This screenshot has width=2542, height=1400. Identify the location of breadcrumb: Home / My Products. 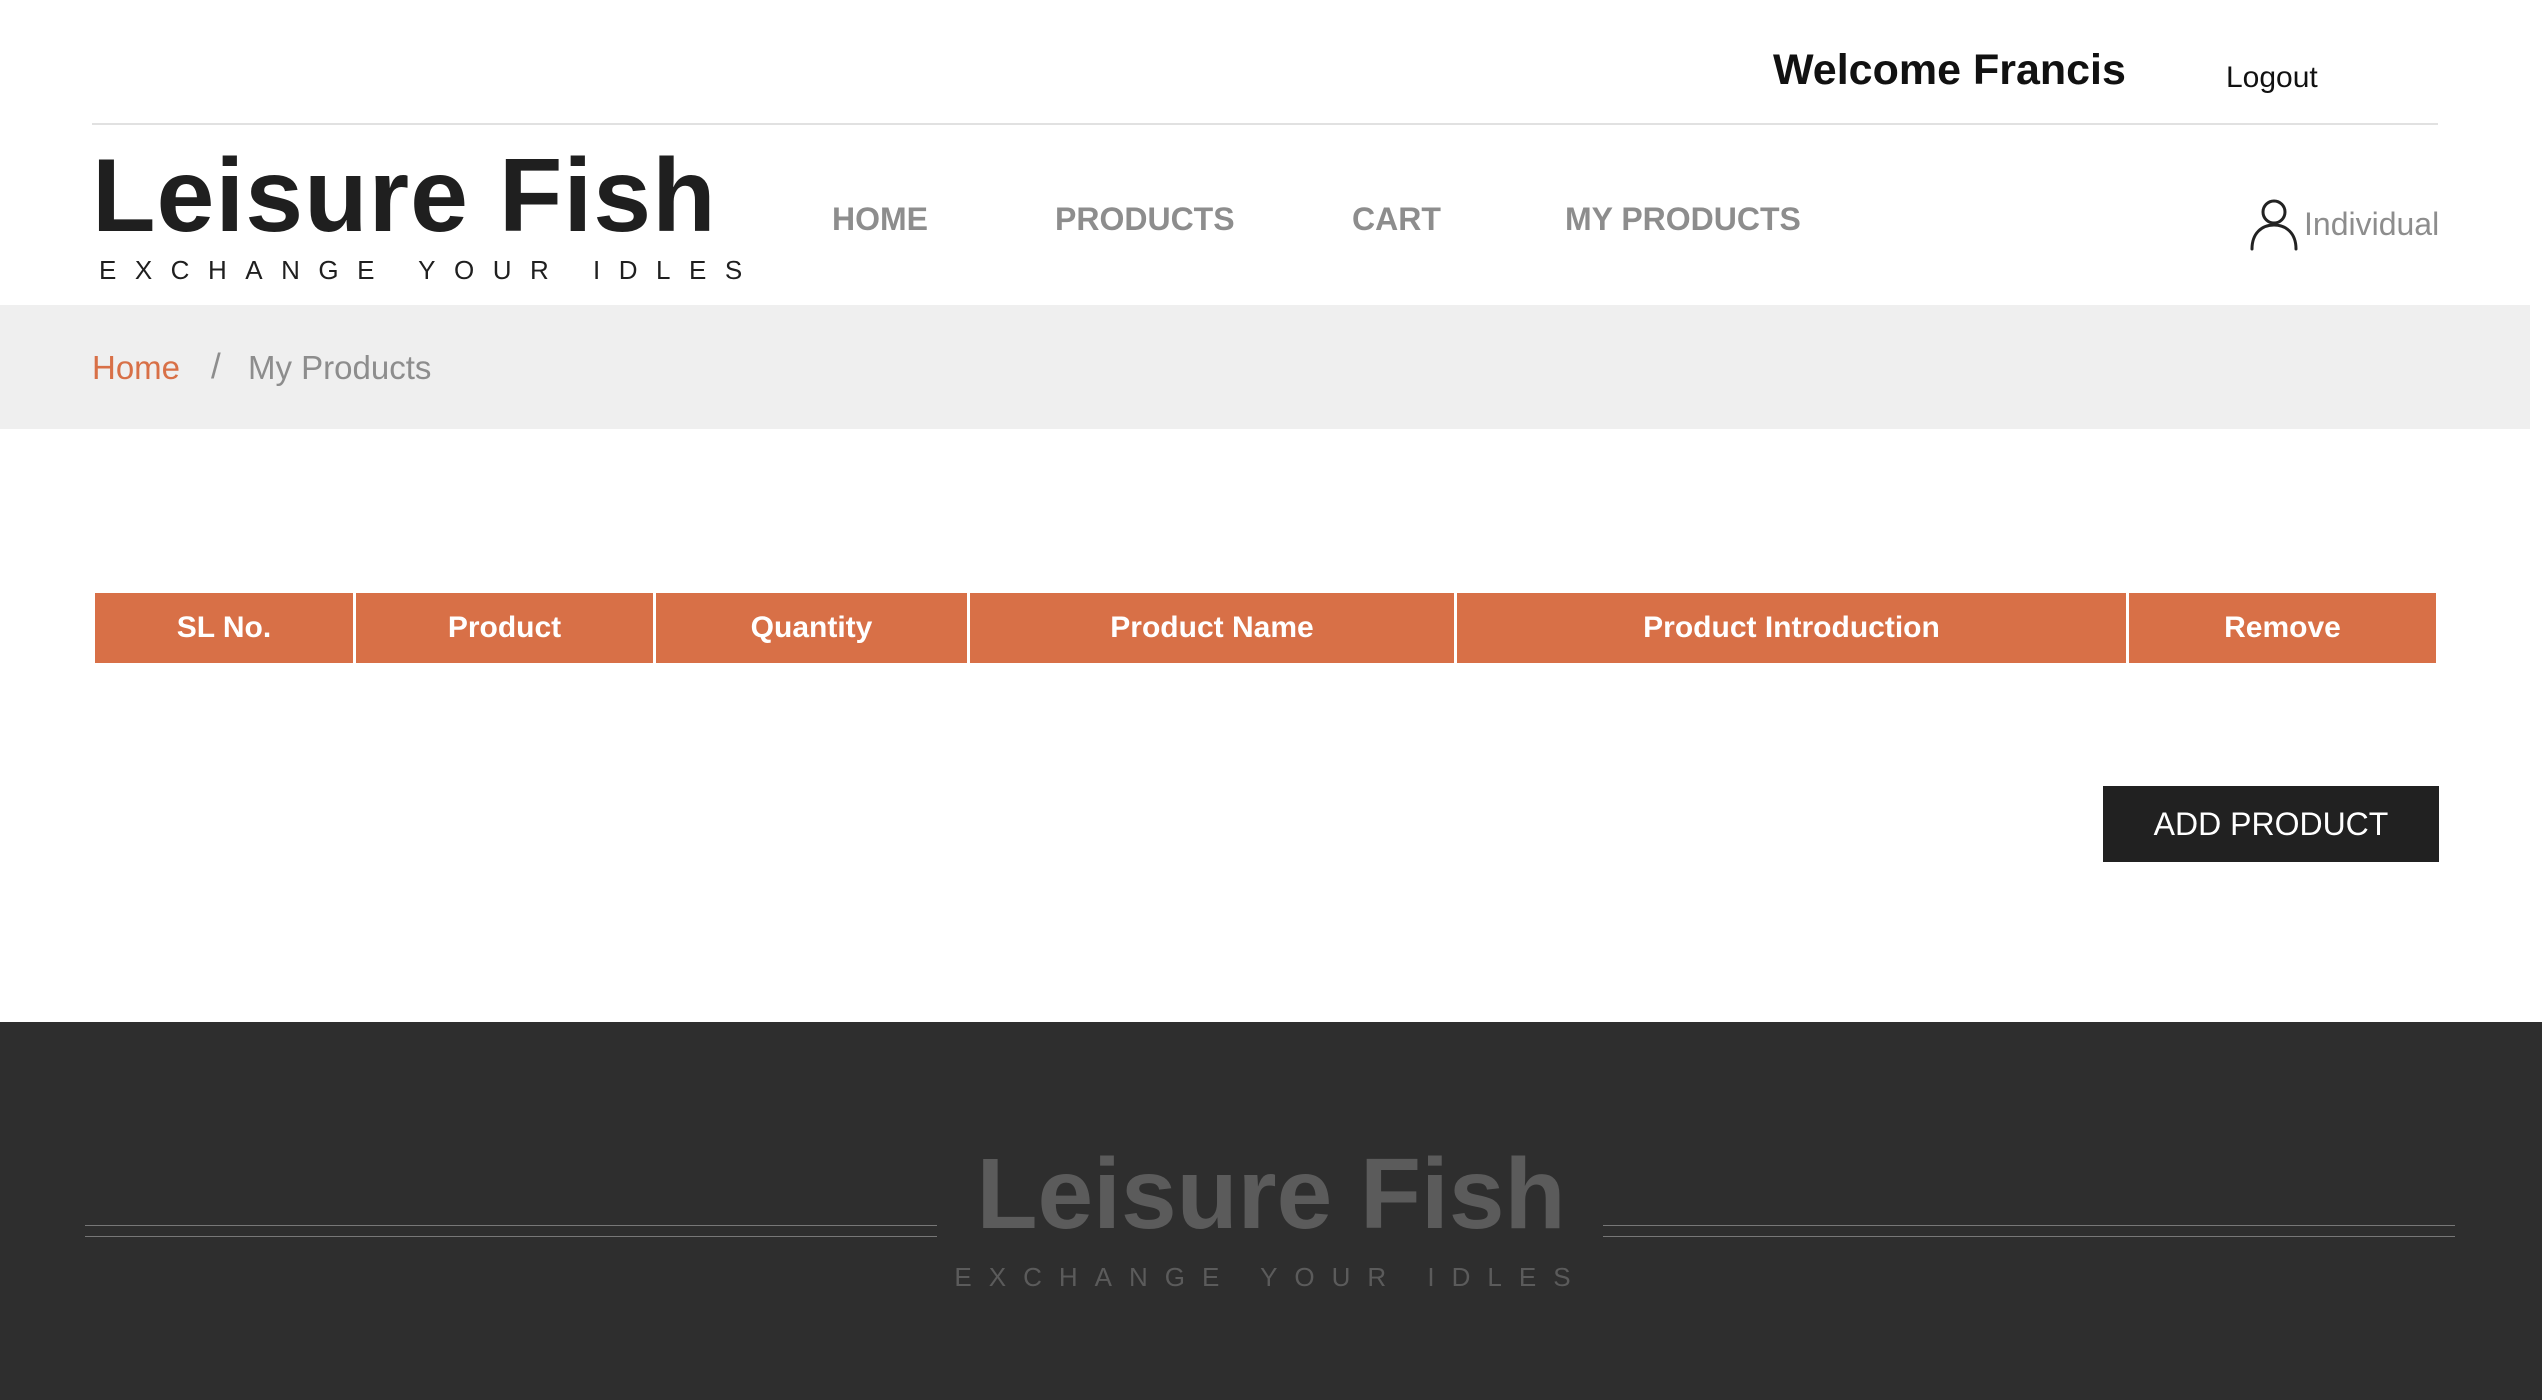
(1265, 367).